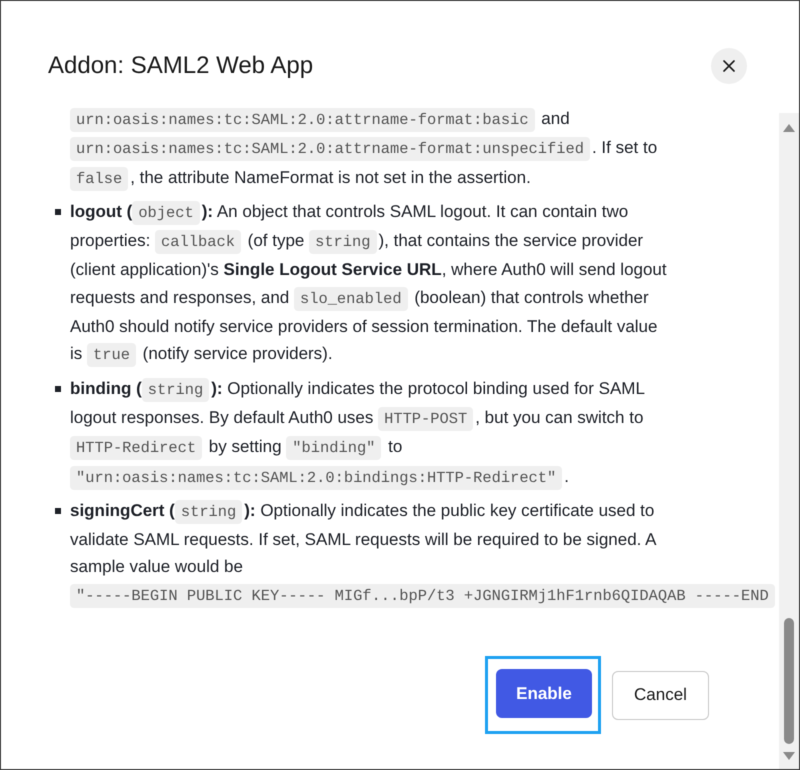 This screenshot has width=800, height=770. What do you see at coordinates (660, 695) in the screenshot?
I see `cancel-button: Cancel` at bounding box center [660, 695].